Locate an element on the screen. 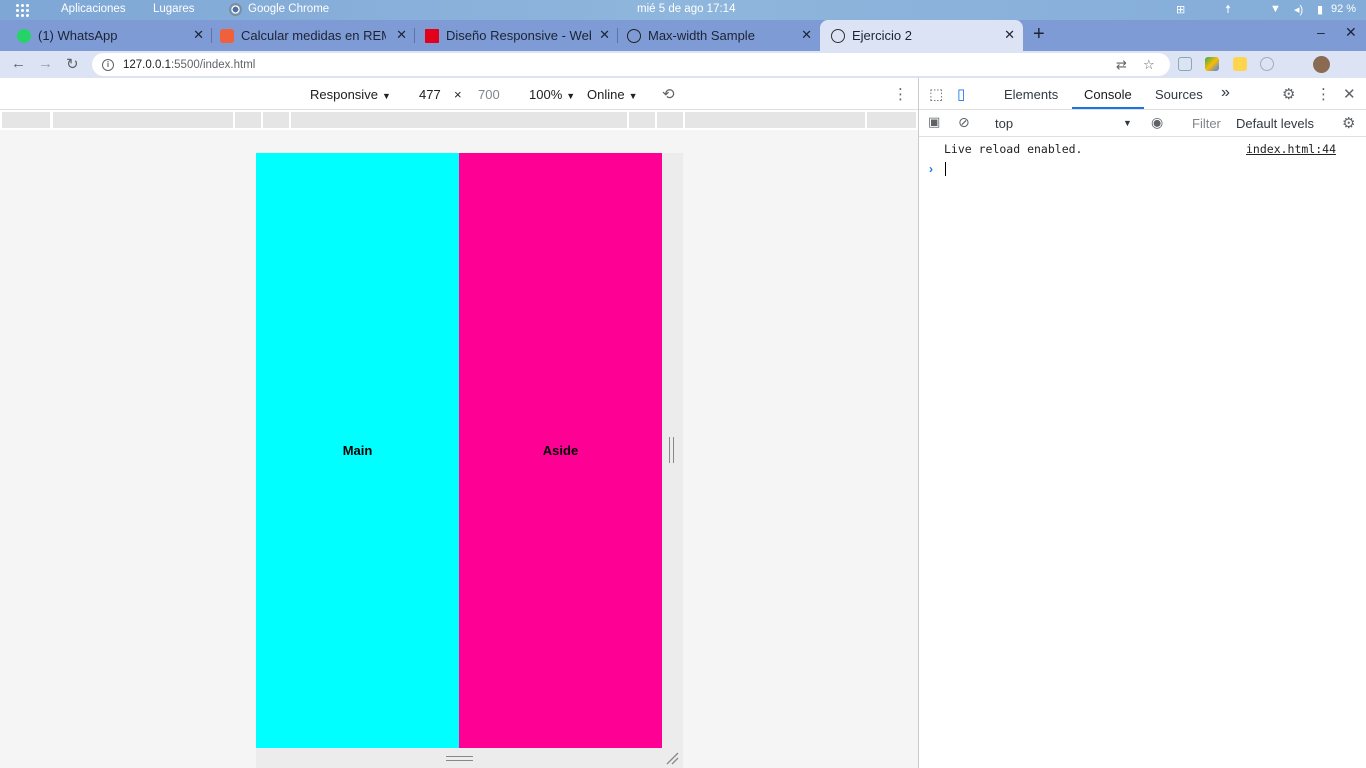 This screenshot has height=768, width=1366. app-grid-icon is located at coordinates (22, 10).